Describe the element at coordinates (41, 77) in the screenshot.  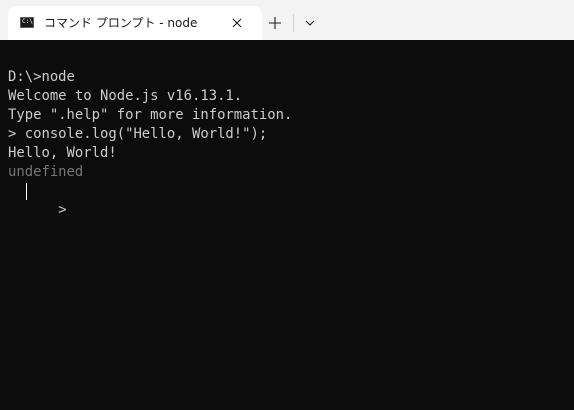
I see `terminal-line: D:\>node` at that location.